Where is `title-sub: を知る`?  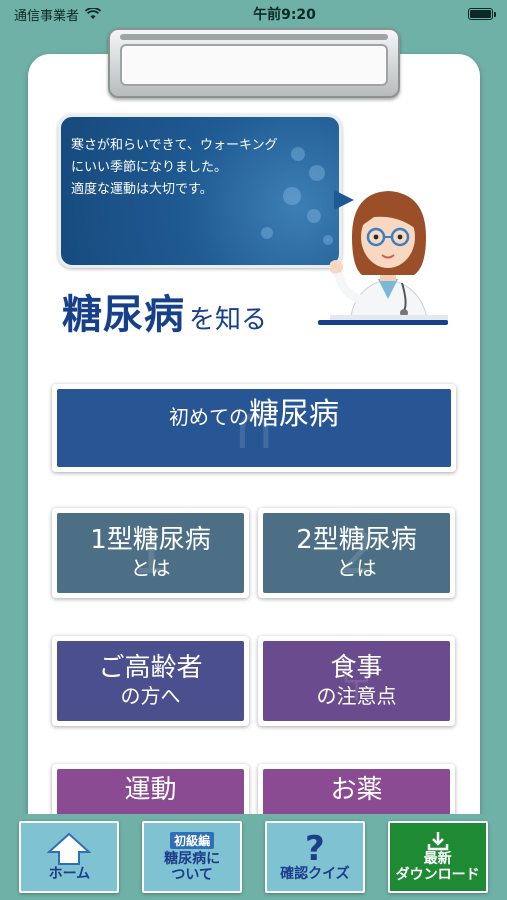
title-sub: を知る is located at coordinates (228, 320).